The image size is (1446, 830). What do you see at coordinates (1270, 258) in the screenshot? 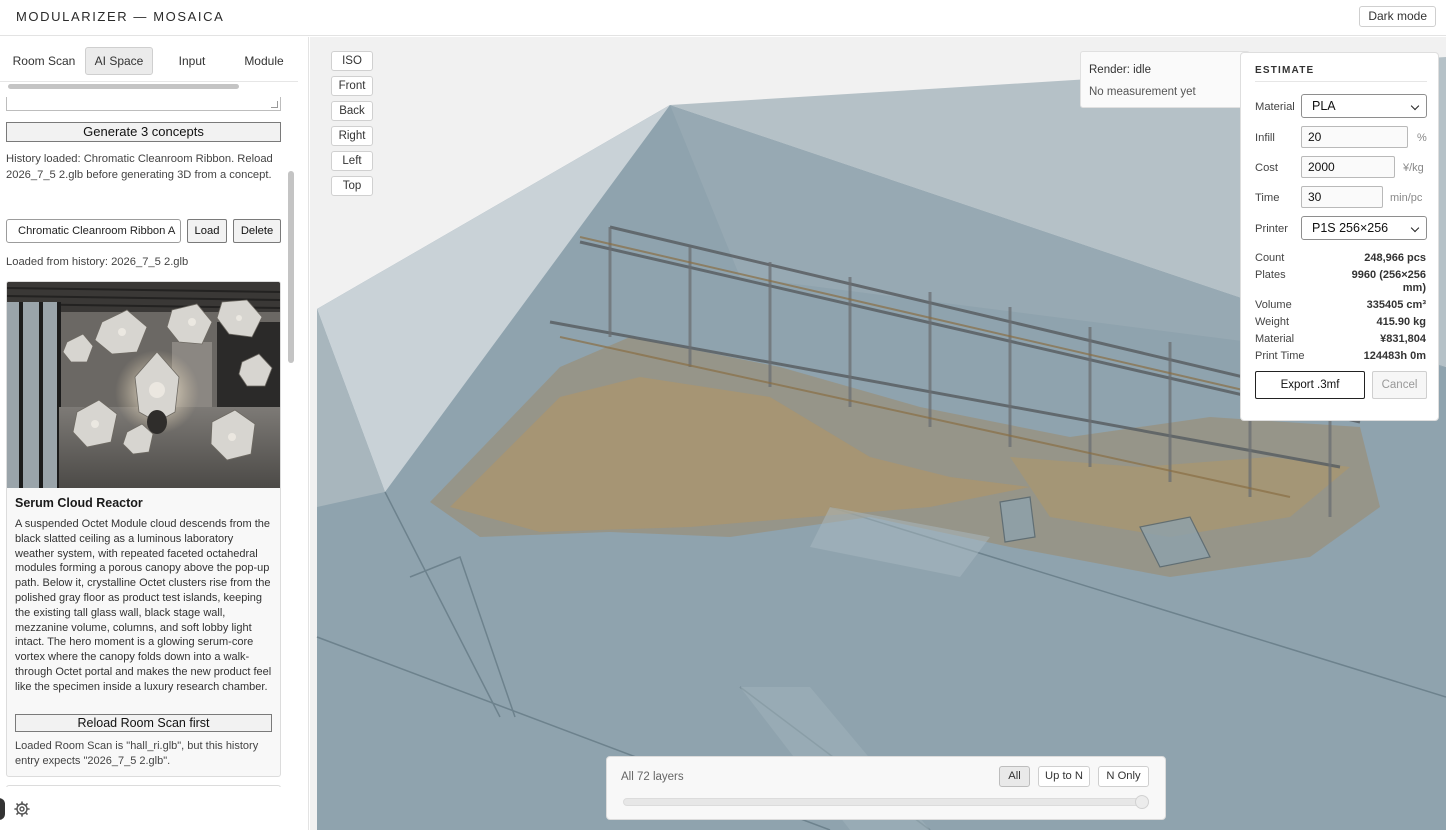
I see `stat-count-label: Count` at bounding box center [1270, 258].